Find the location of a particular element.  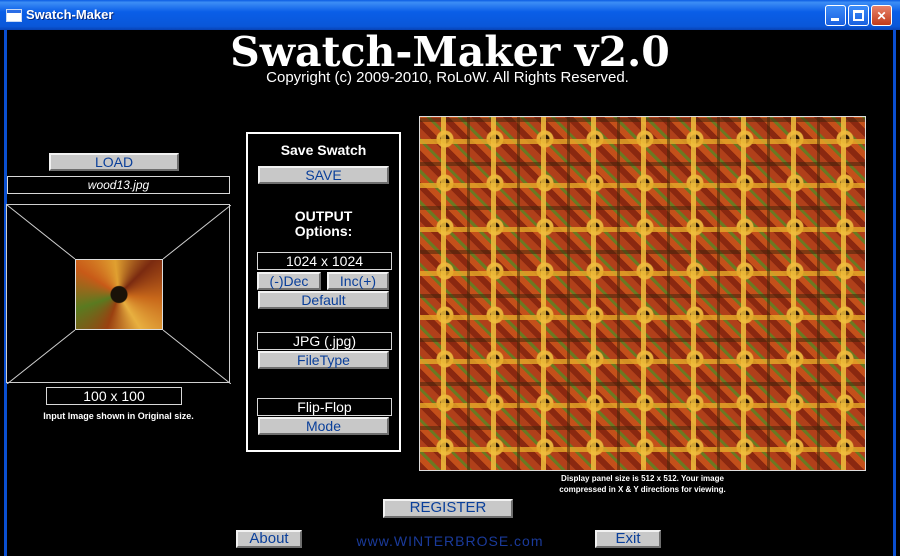

save-button: SAVE is located at coordinates (323, 175).